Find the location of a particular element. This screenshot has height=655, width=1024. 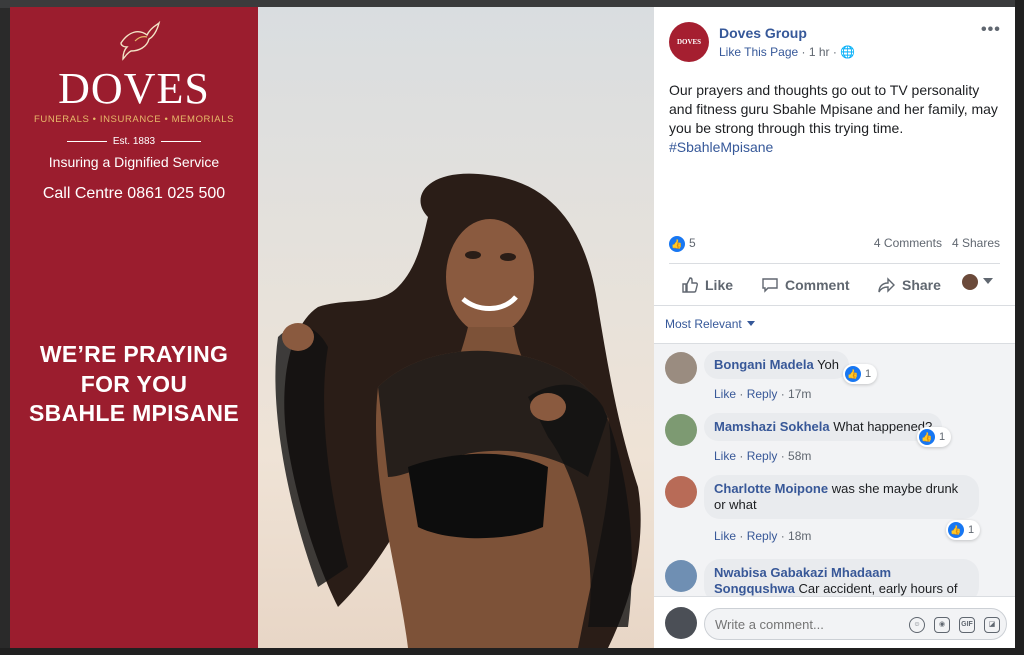

comment-time: 17m is located at coordinates (799, 394).